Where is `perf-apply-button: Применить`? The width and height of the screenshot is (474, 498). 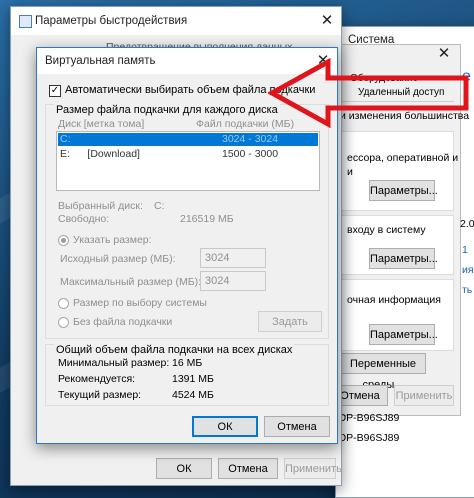 perf-apply-button: Применить is located at coordinates (313, 468).